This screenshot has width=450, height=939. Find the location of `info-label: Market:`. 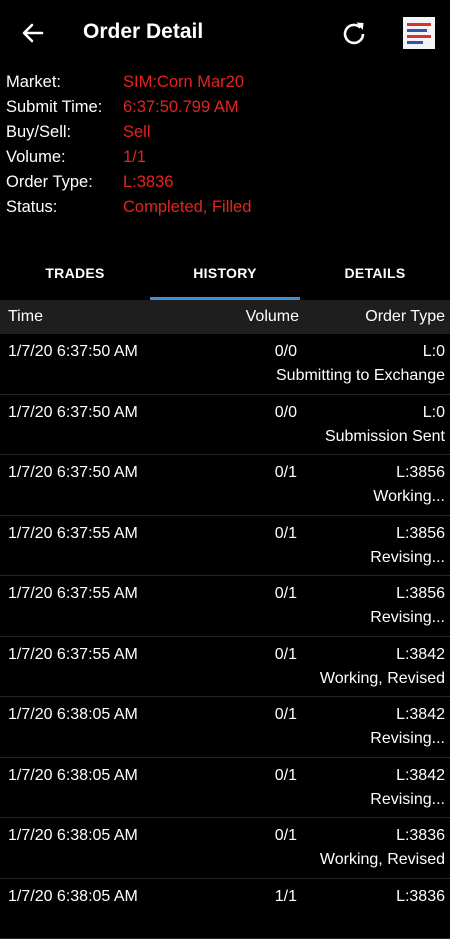

info-label: Market: is located at coordinates (64, 82).